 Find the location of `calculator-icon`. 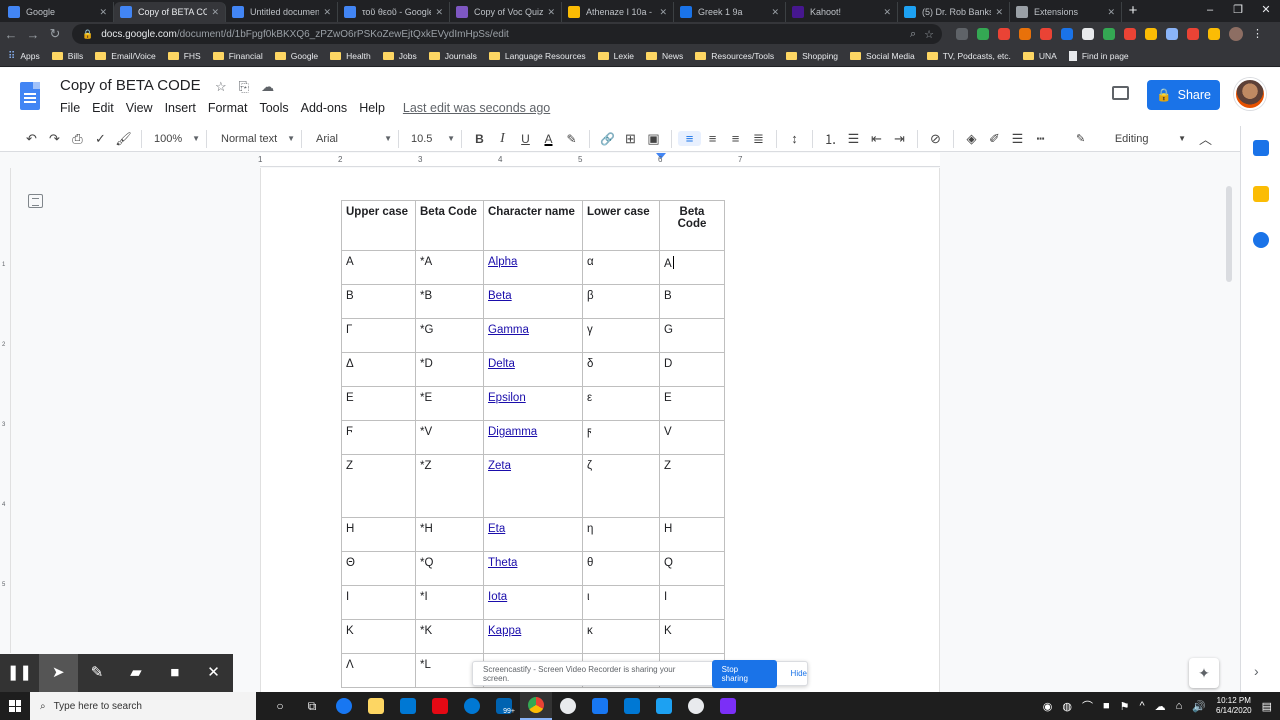

calculator-icon is located at coordinates (632, 706).